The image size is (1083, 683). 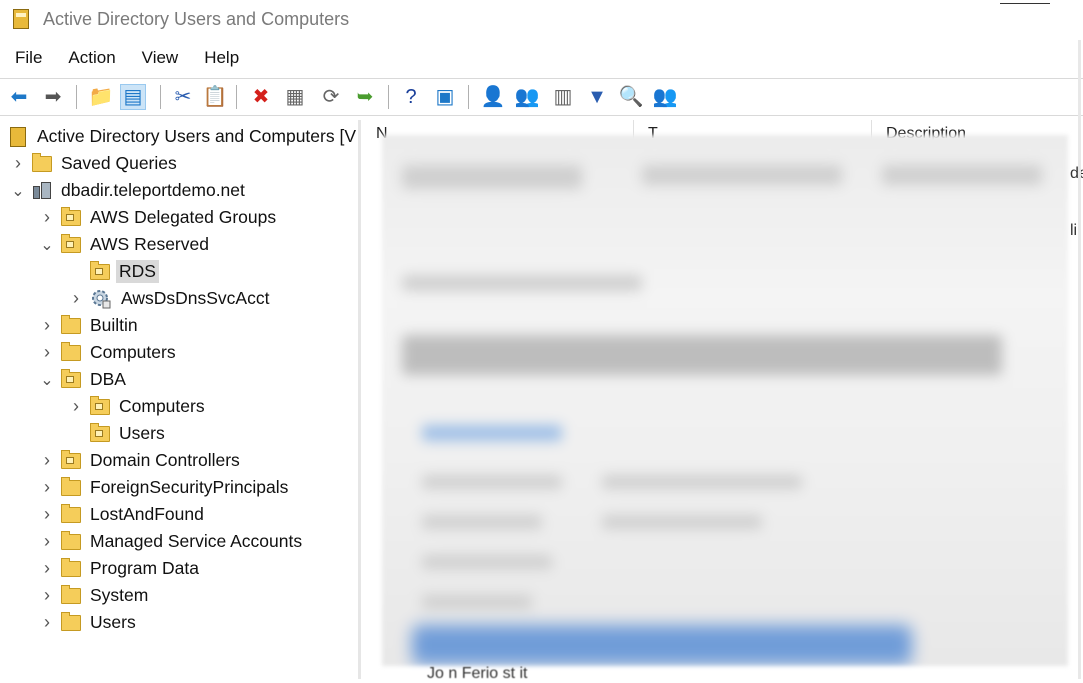 I want to click on window-border, so click(x=1079, y=359).